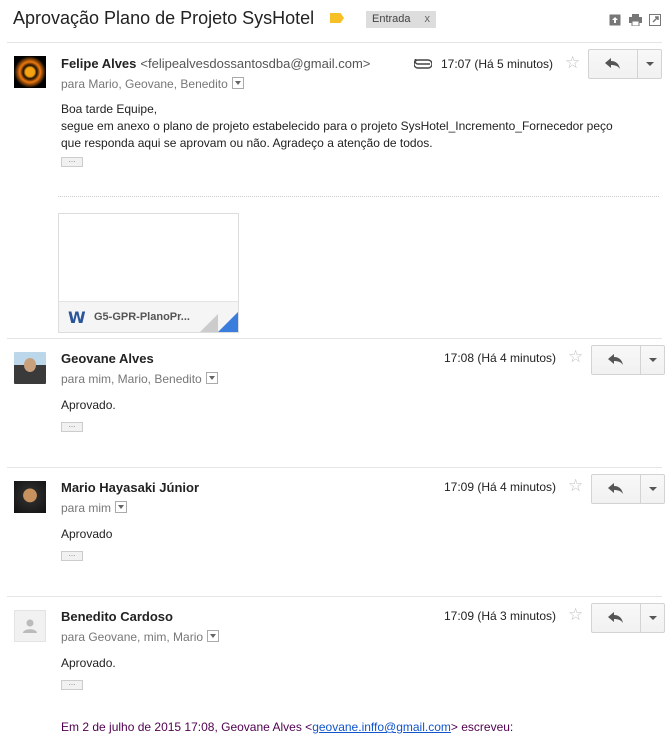  What do you see at coordinates (130, 487) in the screenshot?
I see `sender-name: Mario Hayasaki Júnior` at bounding box center [130, 487].